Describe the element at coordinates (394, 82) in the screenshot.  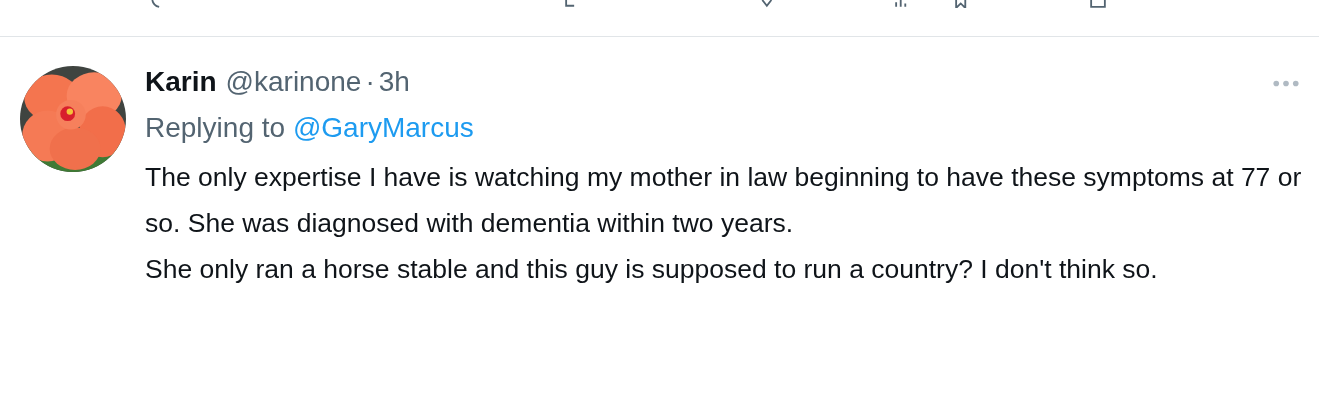
I see `timestamp: 3h` at that location.